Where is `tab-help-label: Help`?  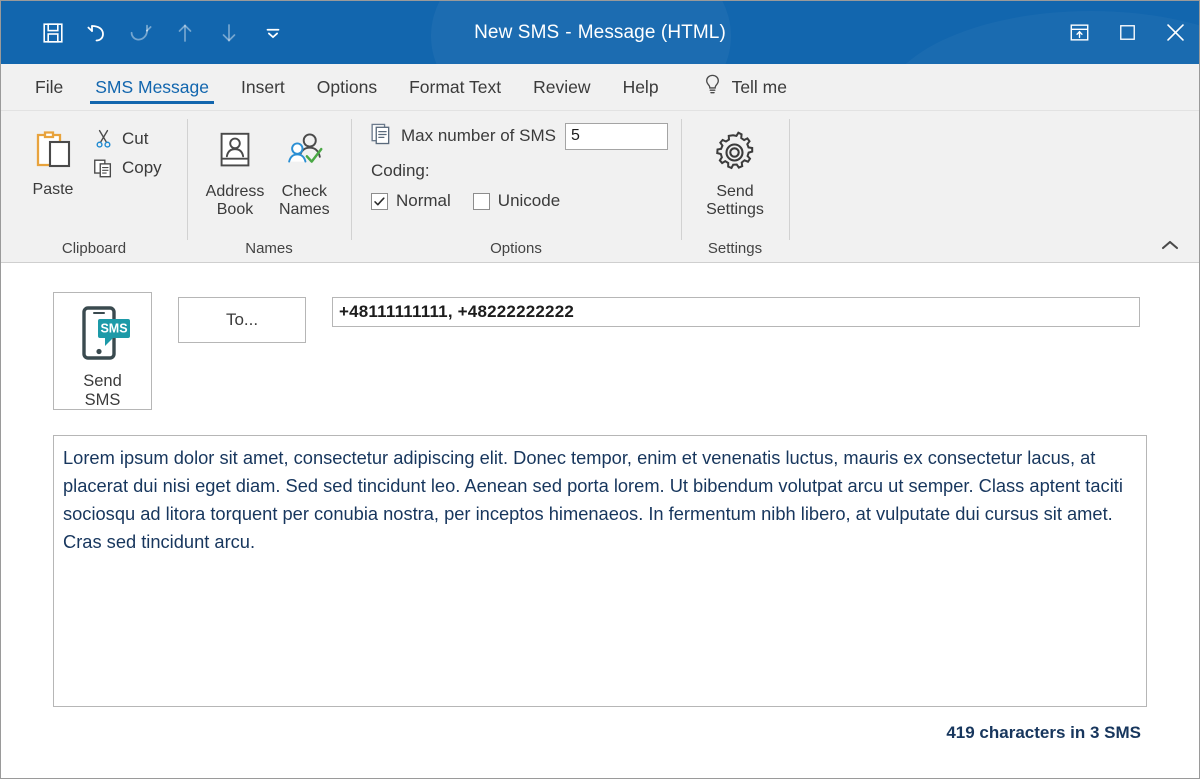
tab-help-label: Help is located at coordinates (640, 86).